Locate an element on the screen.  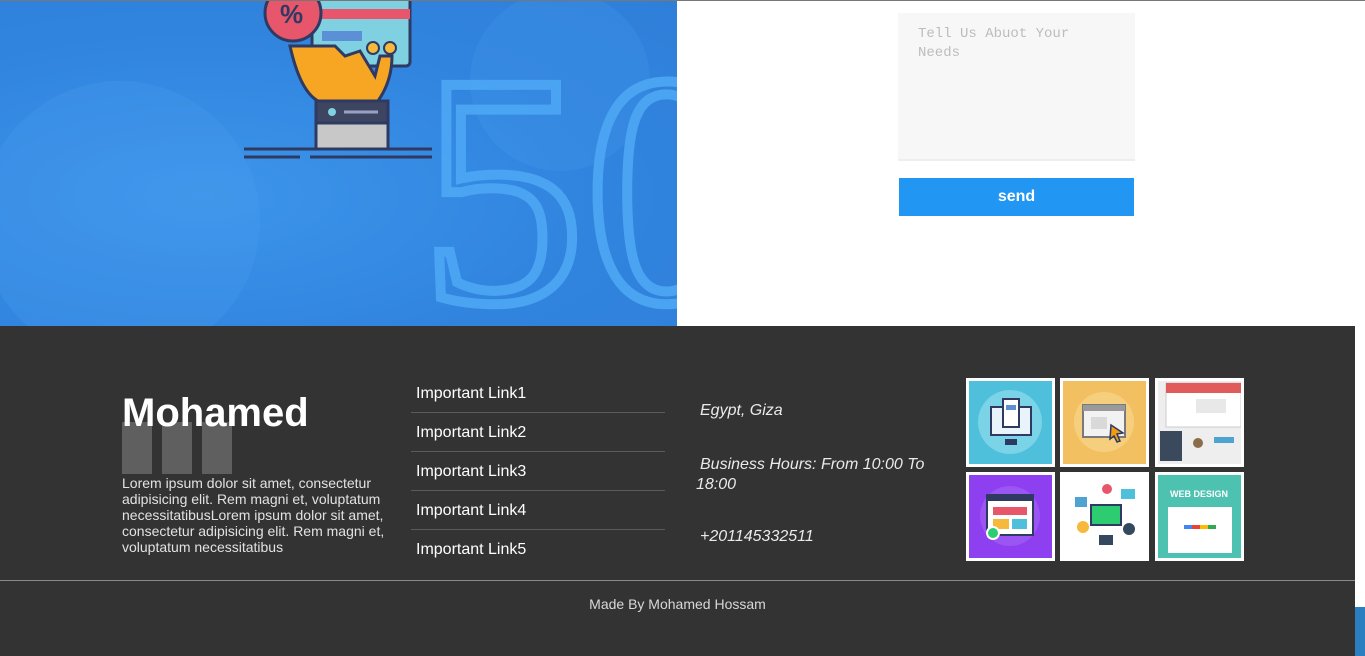
gallery-thumb-browser is located at coordinates (1104, 422).